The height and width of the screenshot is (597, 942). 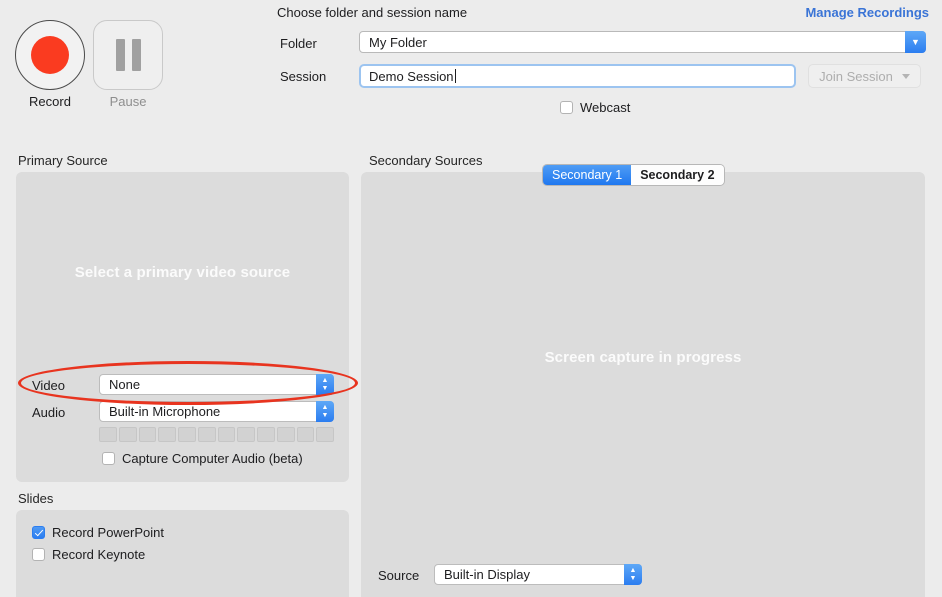 I want to click on manage-recordings-link: Manage Recordings, so click(x=867, y=12).